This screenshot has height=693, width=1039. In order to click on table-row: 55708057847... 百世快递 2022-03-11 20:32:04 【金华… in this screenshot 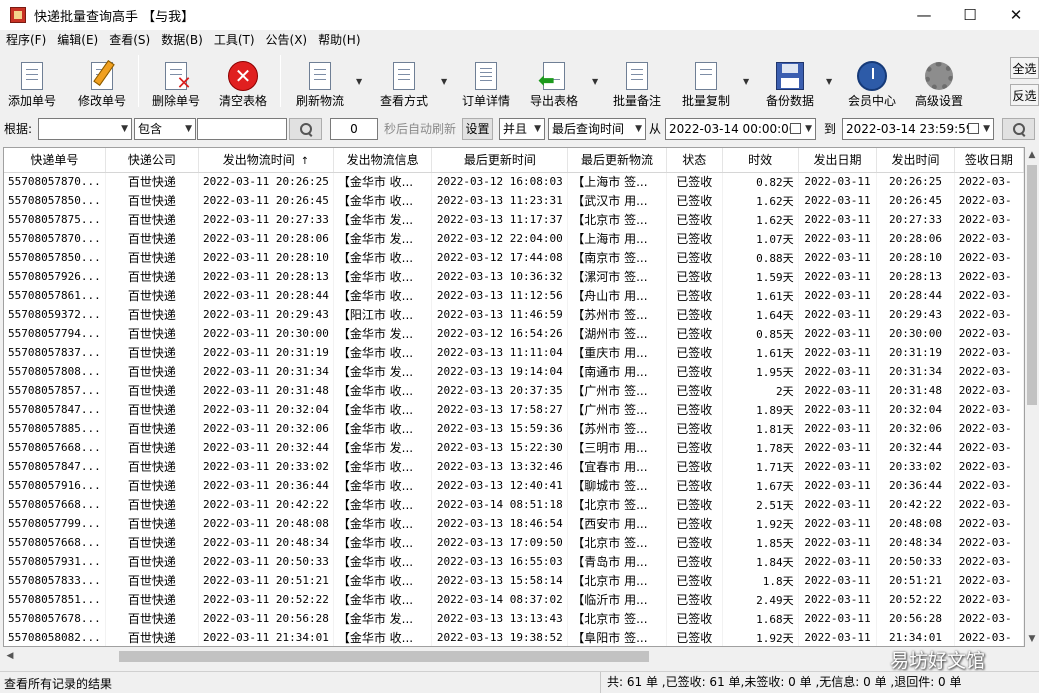, I will do `click(514, 409)`.